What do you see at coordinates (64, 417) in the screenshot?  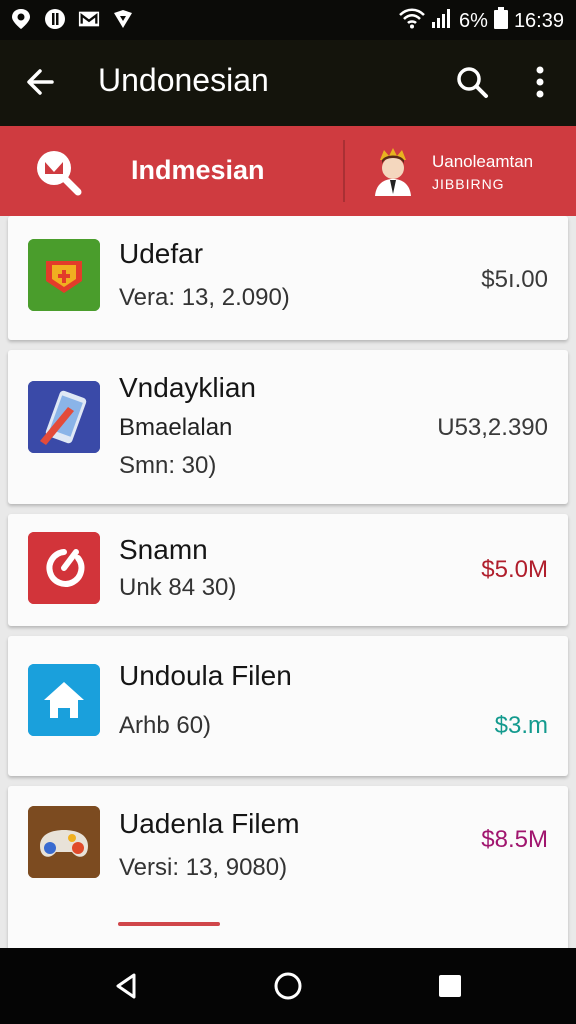 I see `phone-pencil-icon` at bounding box center [64, 417].